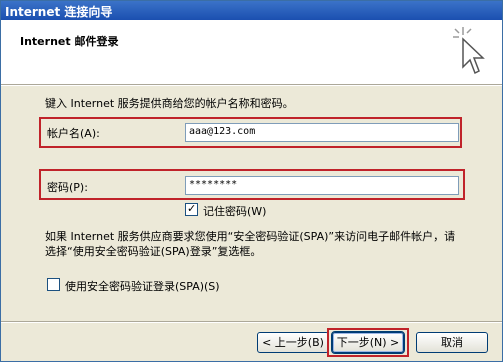 The height and width of the screenshot is (362, 503). What do you see at coordinates (452, 342) in the screenshot?
I see `cancel-button: 取消` at bounding box center [452, 342].